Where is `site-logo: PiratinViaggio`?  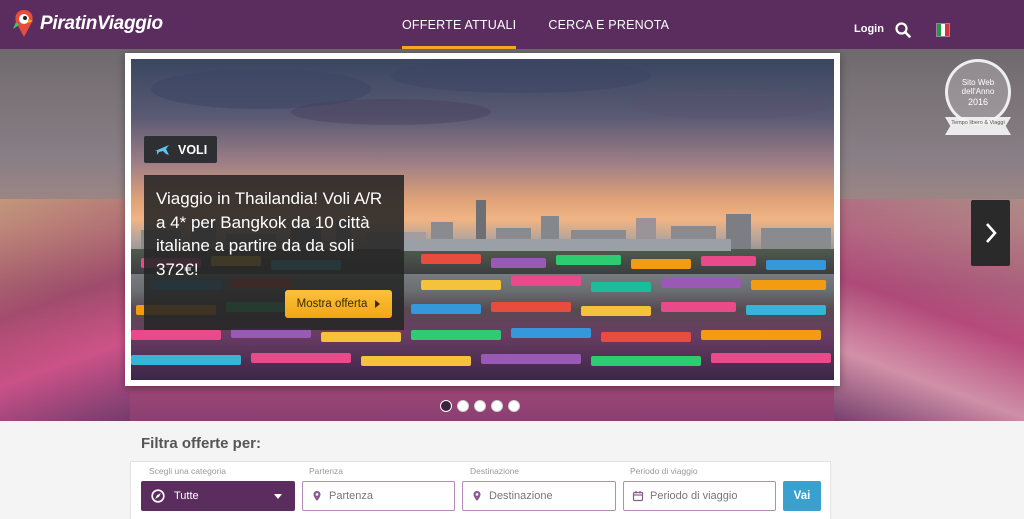
site-logo: PiratinViaggio is located at coordinates (92, 24).